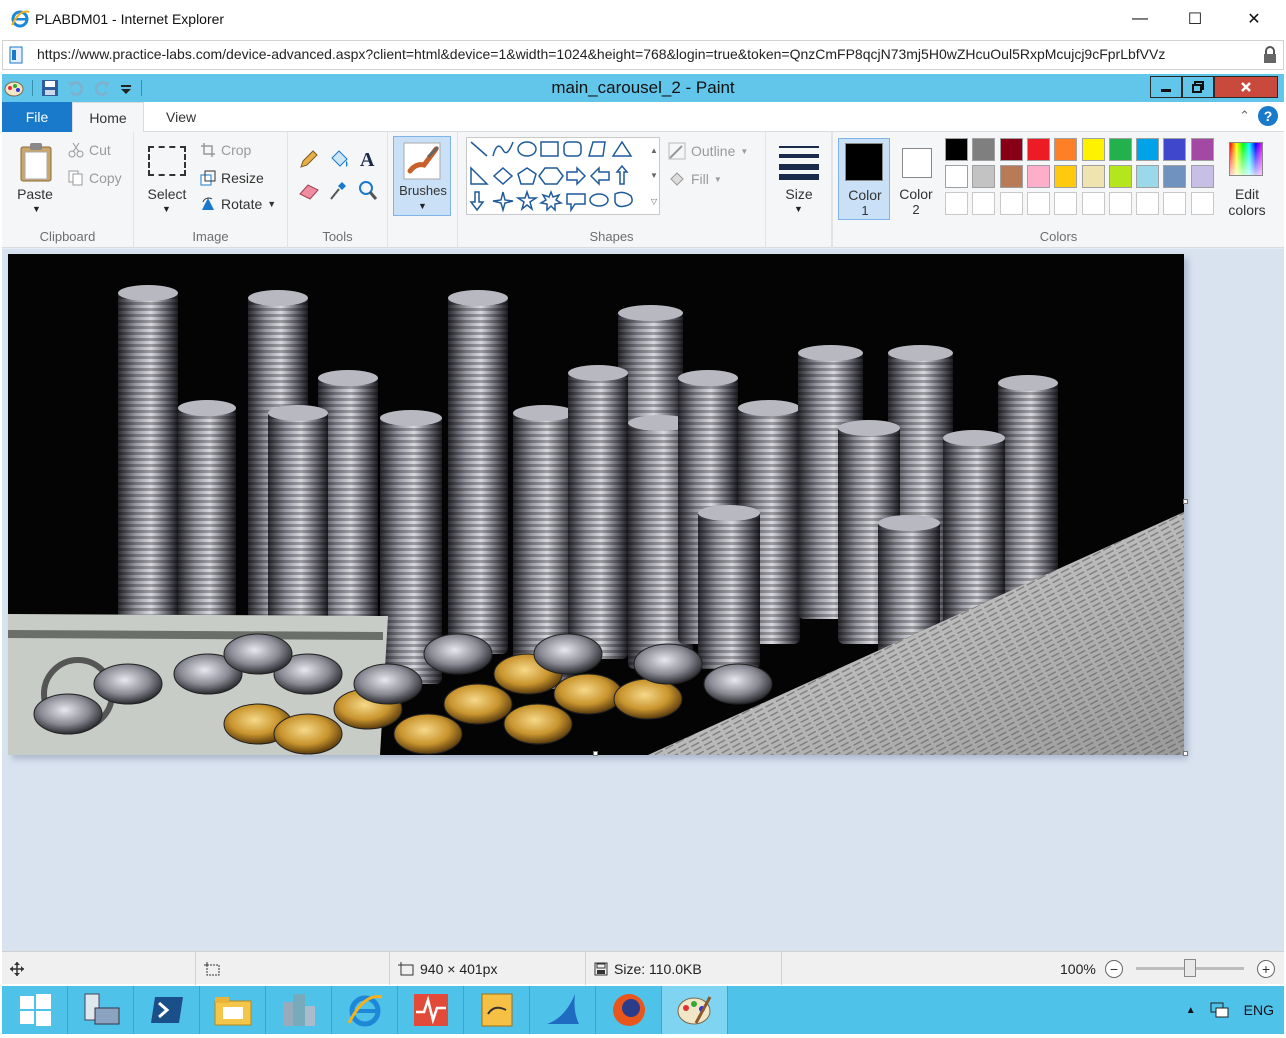  I want to click on network-icon, so click(1220, 1010).